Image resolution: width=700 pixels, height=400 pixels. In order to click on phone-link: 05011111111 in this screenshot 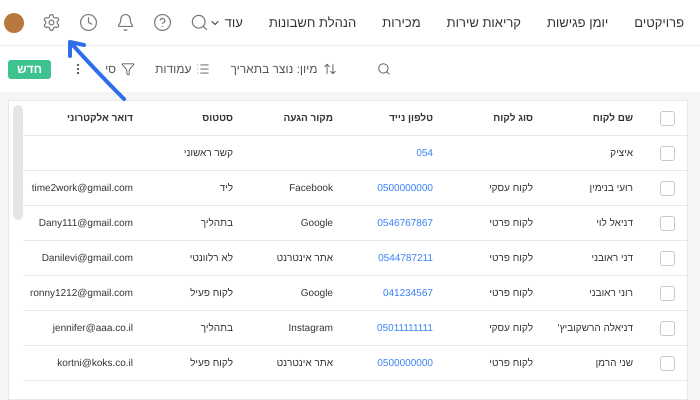, I will do `click(405, 328)`.